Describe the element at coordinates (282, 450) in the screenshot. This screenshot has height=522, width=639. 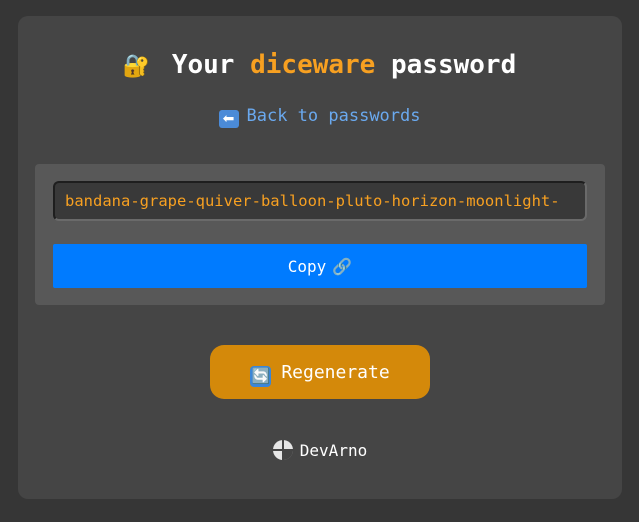
I see `devarno-logo-icon` at that location.